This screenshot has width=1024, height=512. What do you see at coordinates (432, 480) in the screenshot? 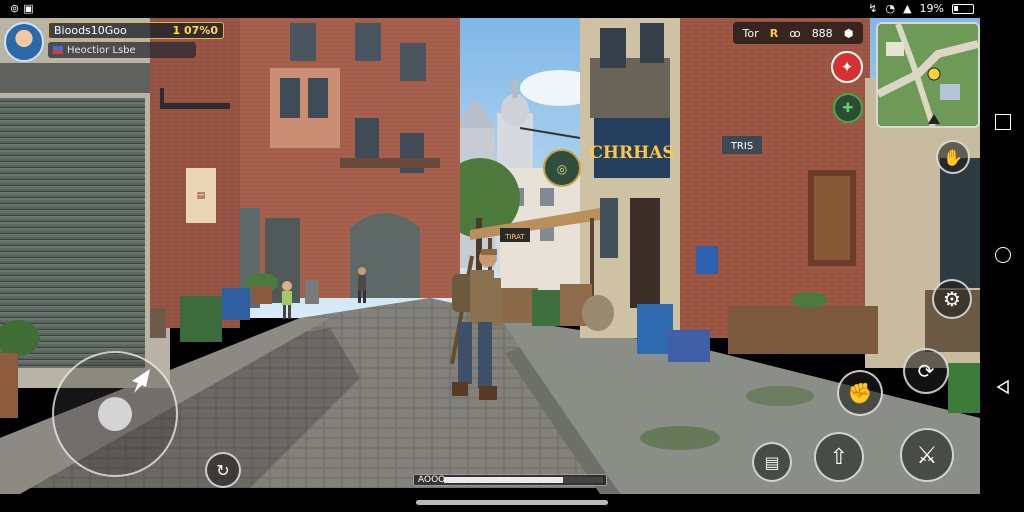
I see `stamina-label: AOOO` at bounding box center [432, 480].